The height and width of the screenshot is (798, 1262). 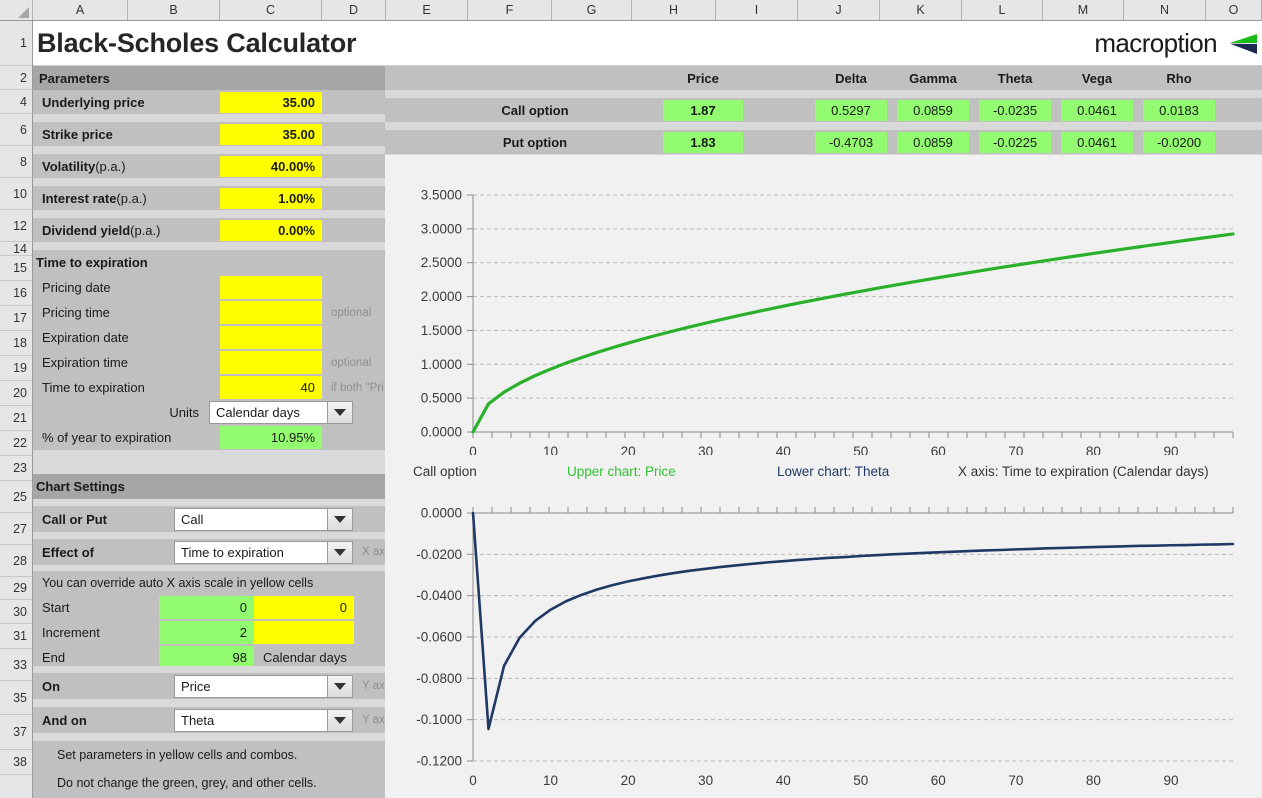 What do you see at coordinates (16, 636) in the screenshot?
I see `row-header-31: 31` at bounding box center [16, 636].